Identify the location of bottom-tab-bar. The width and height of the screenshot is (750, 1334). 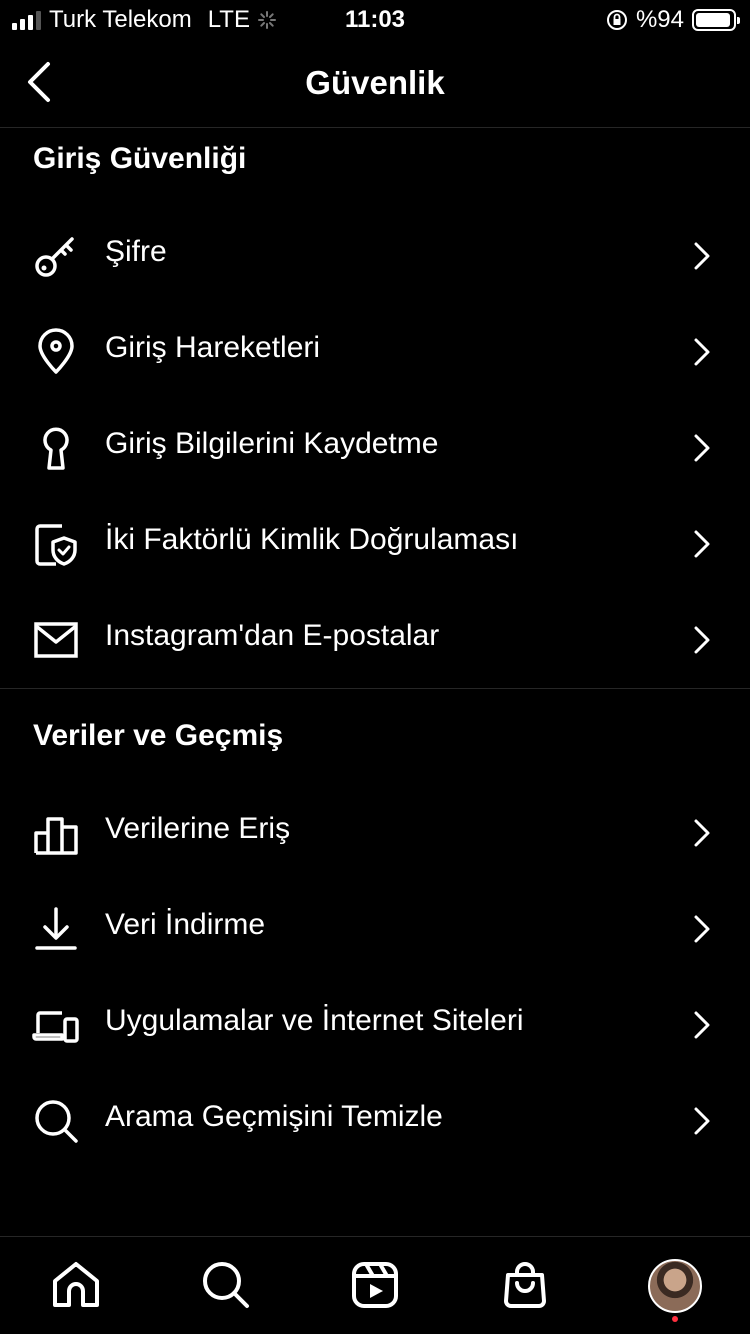
(375, 1285).